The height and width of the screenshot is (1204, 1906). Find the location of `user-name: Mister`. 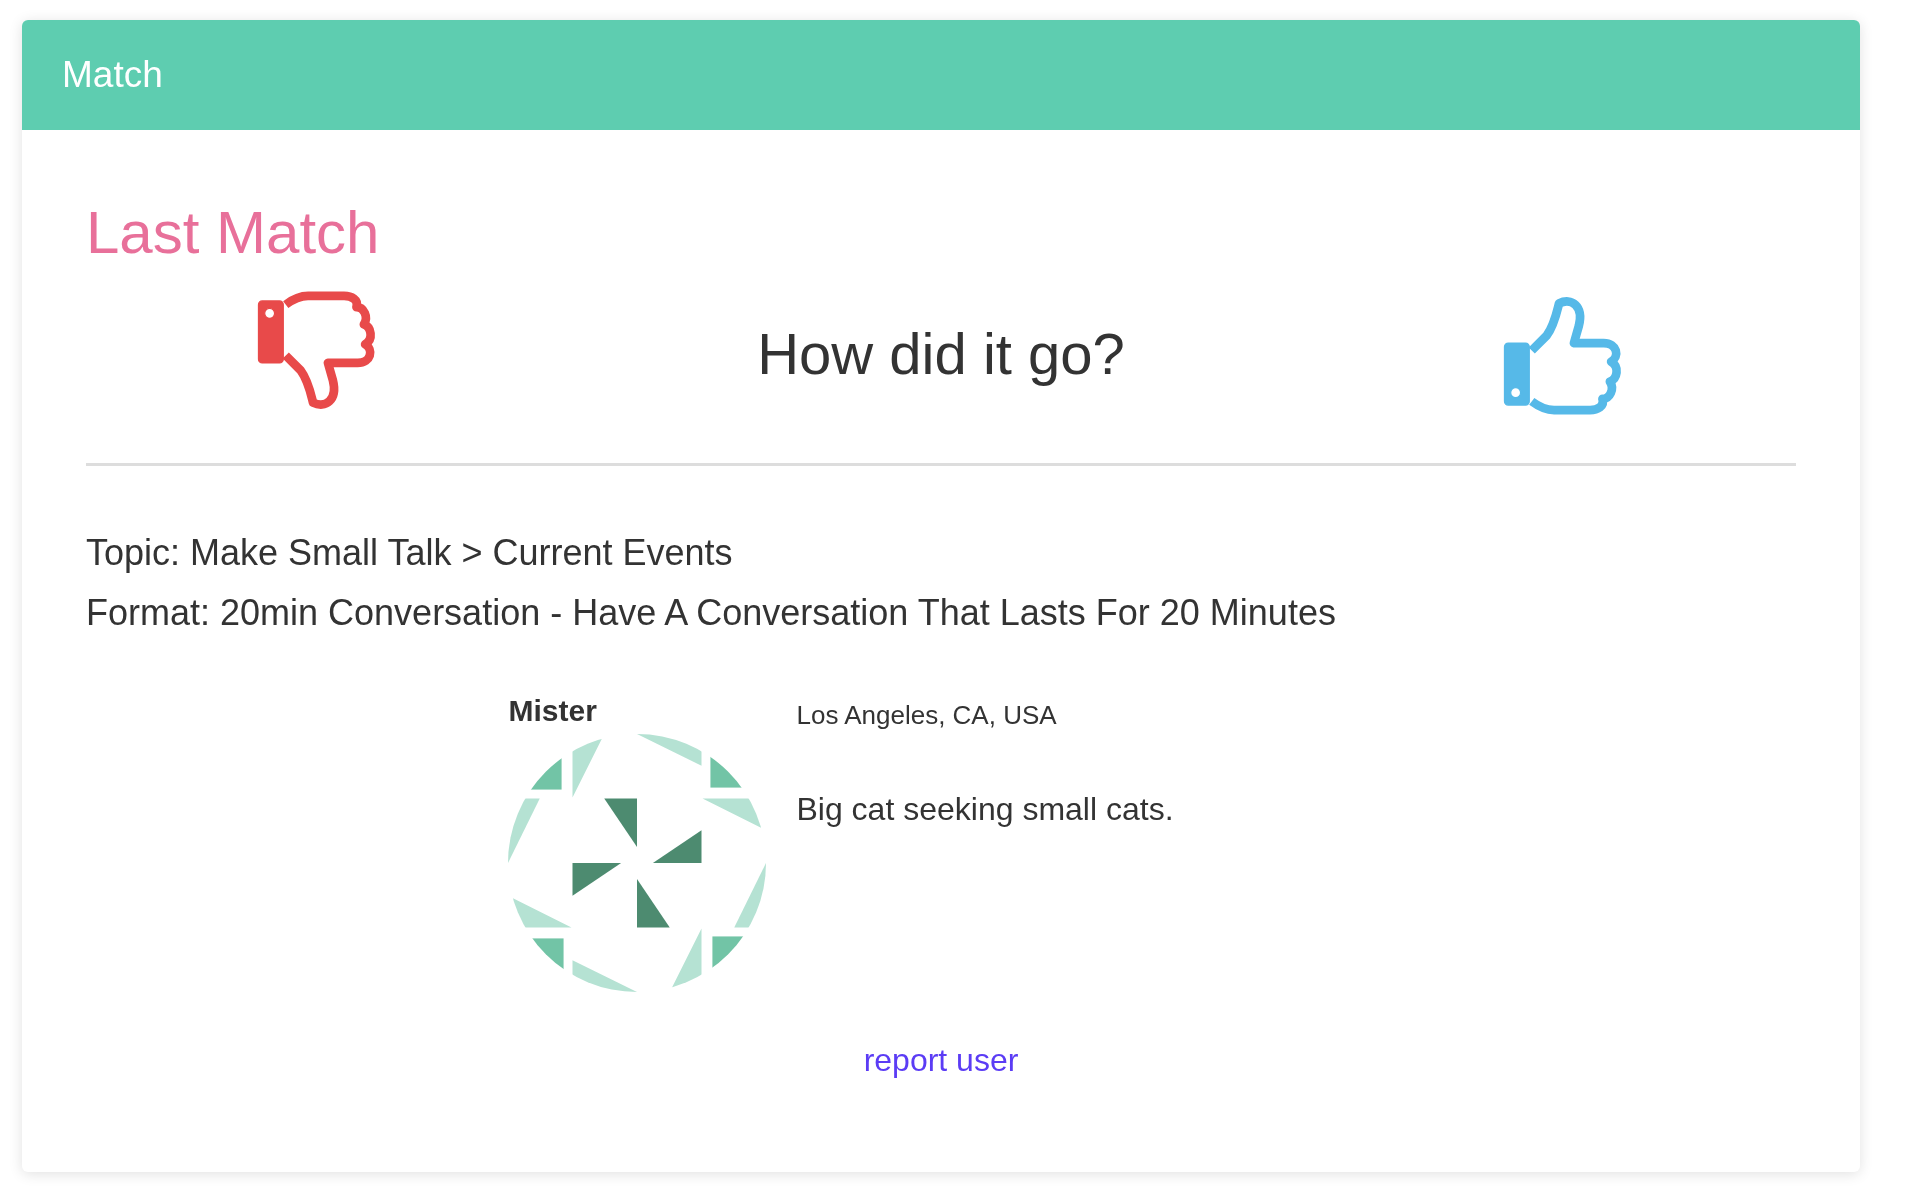

user-name: Mister is located at coordinates (553, 711).